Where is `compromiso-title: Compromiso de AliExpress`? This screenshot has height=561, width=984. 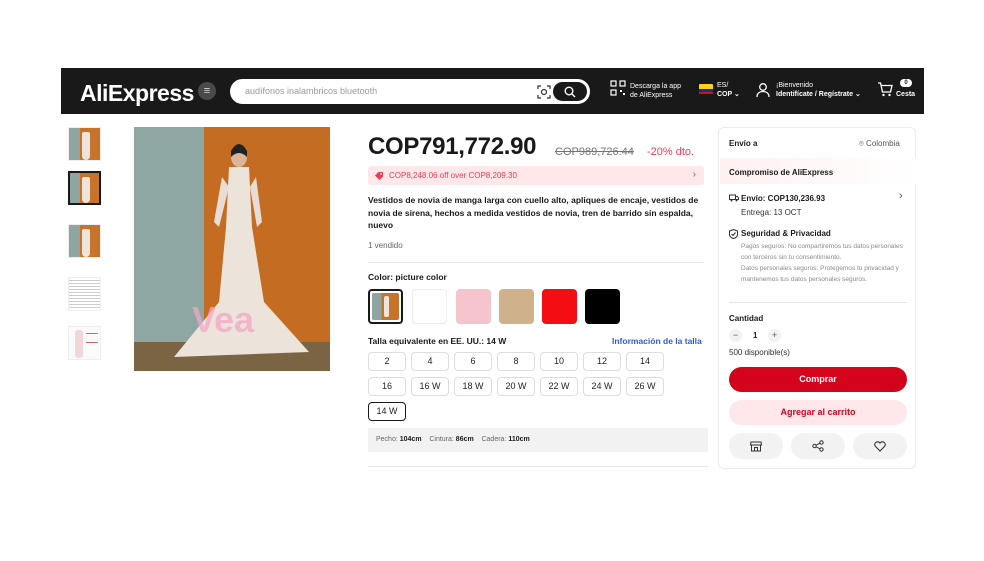
compromiso-title: Compromiso de AliExpress is located at coordinates (781, 172).